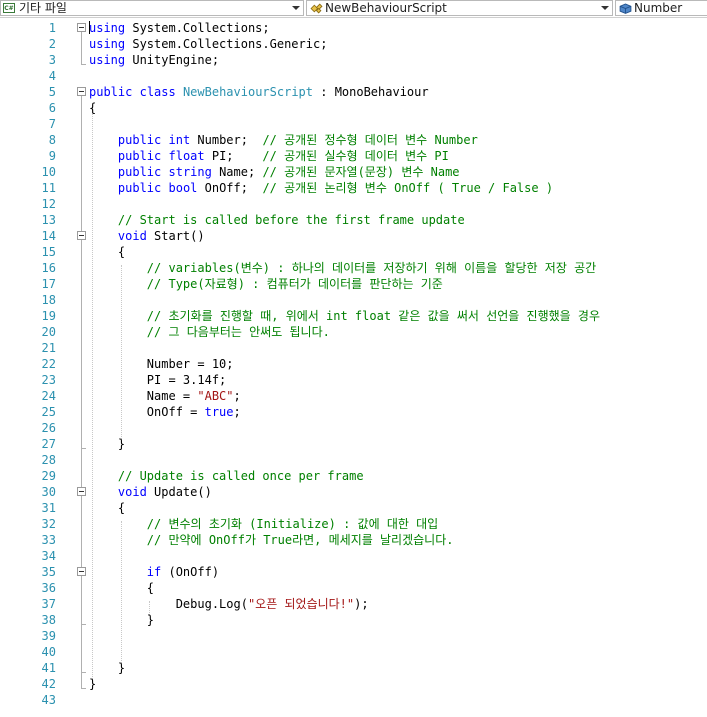  Describe the element at coordinates (157, 92) in the screenshot. I see `code-token: class` at that location.